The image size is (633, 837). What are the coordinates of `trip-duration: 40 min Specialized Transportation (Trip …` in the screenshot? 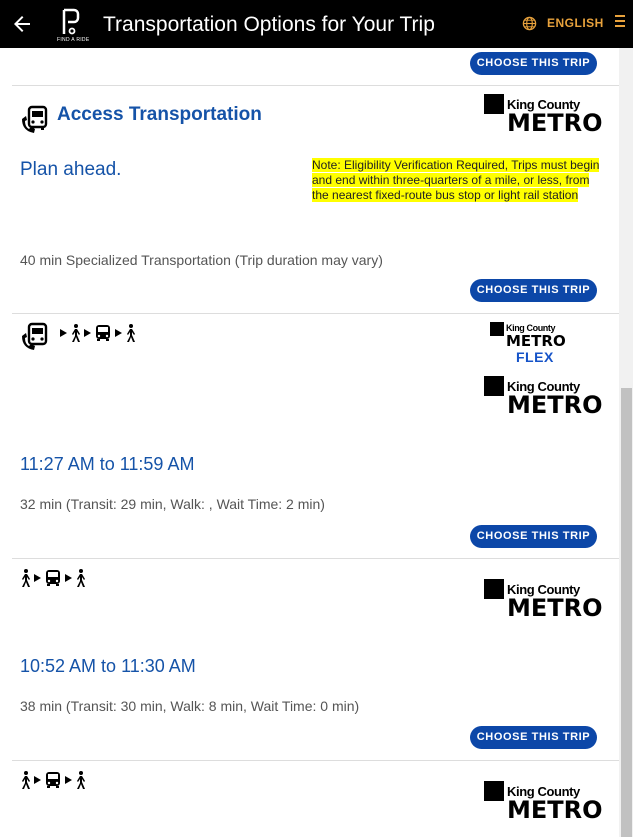 It's located at (201, 260).